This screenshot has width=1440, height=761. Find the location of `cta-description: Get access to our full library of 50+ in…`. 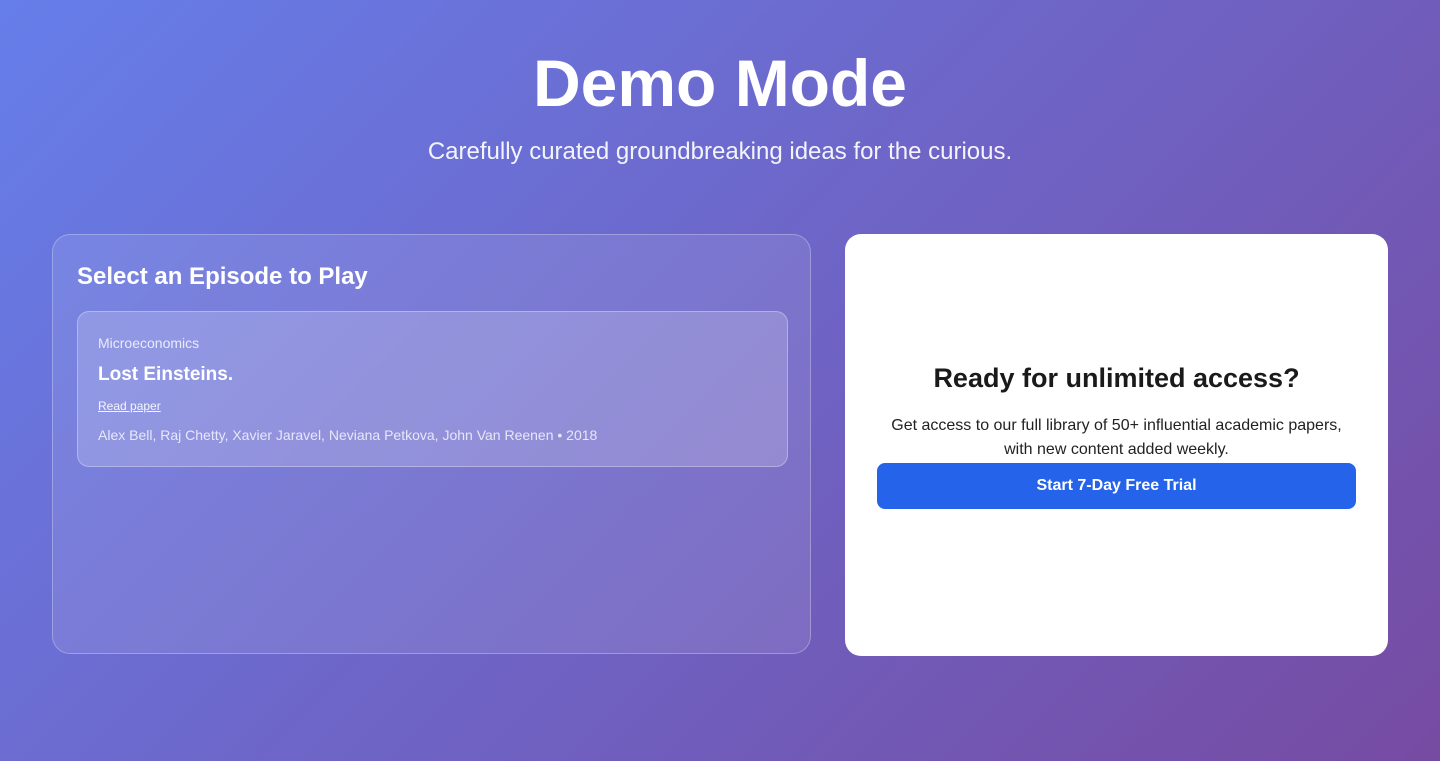

cta-description: Get access to our full library of 50+ in… is located at coordinates (1116, 437).